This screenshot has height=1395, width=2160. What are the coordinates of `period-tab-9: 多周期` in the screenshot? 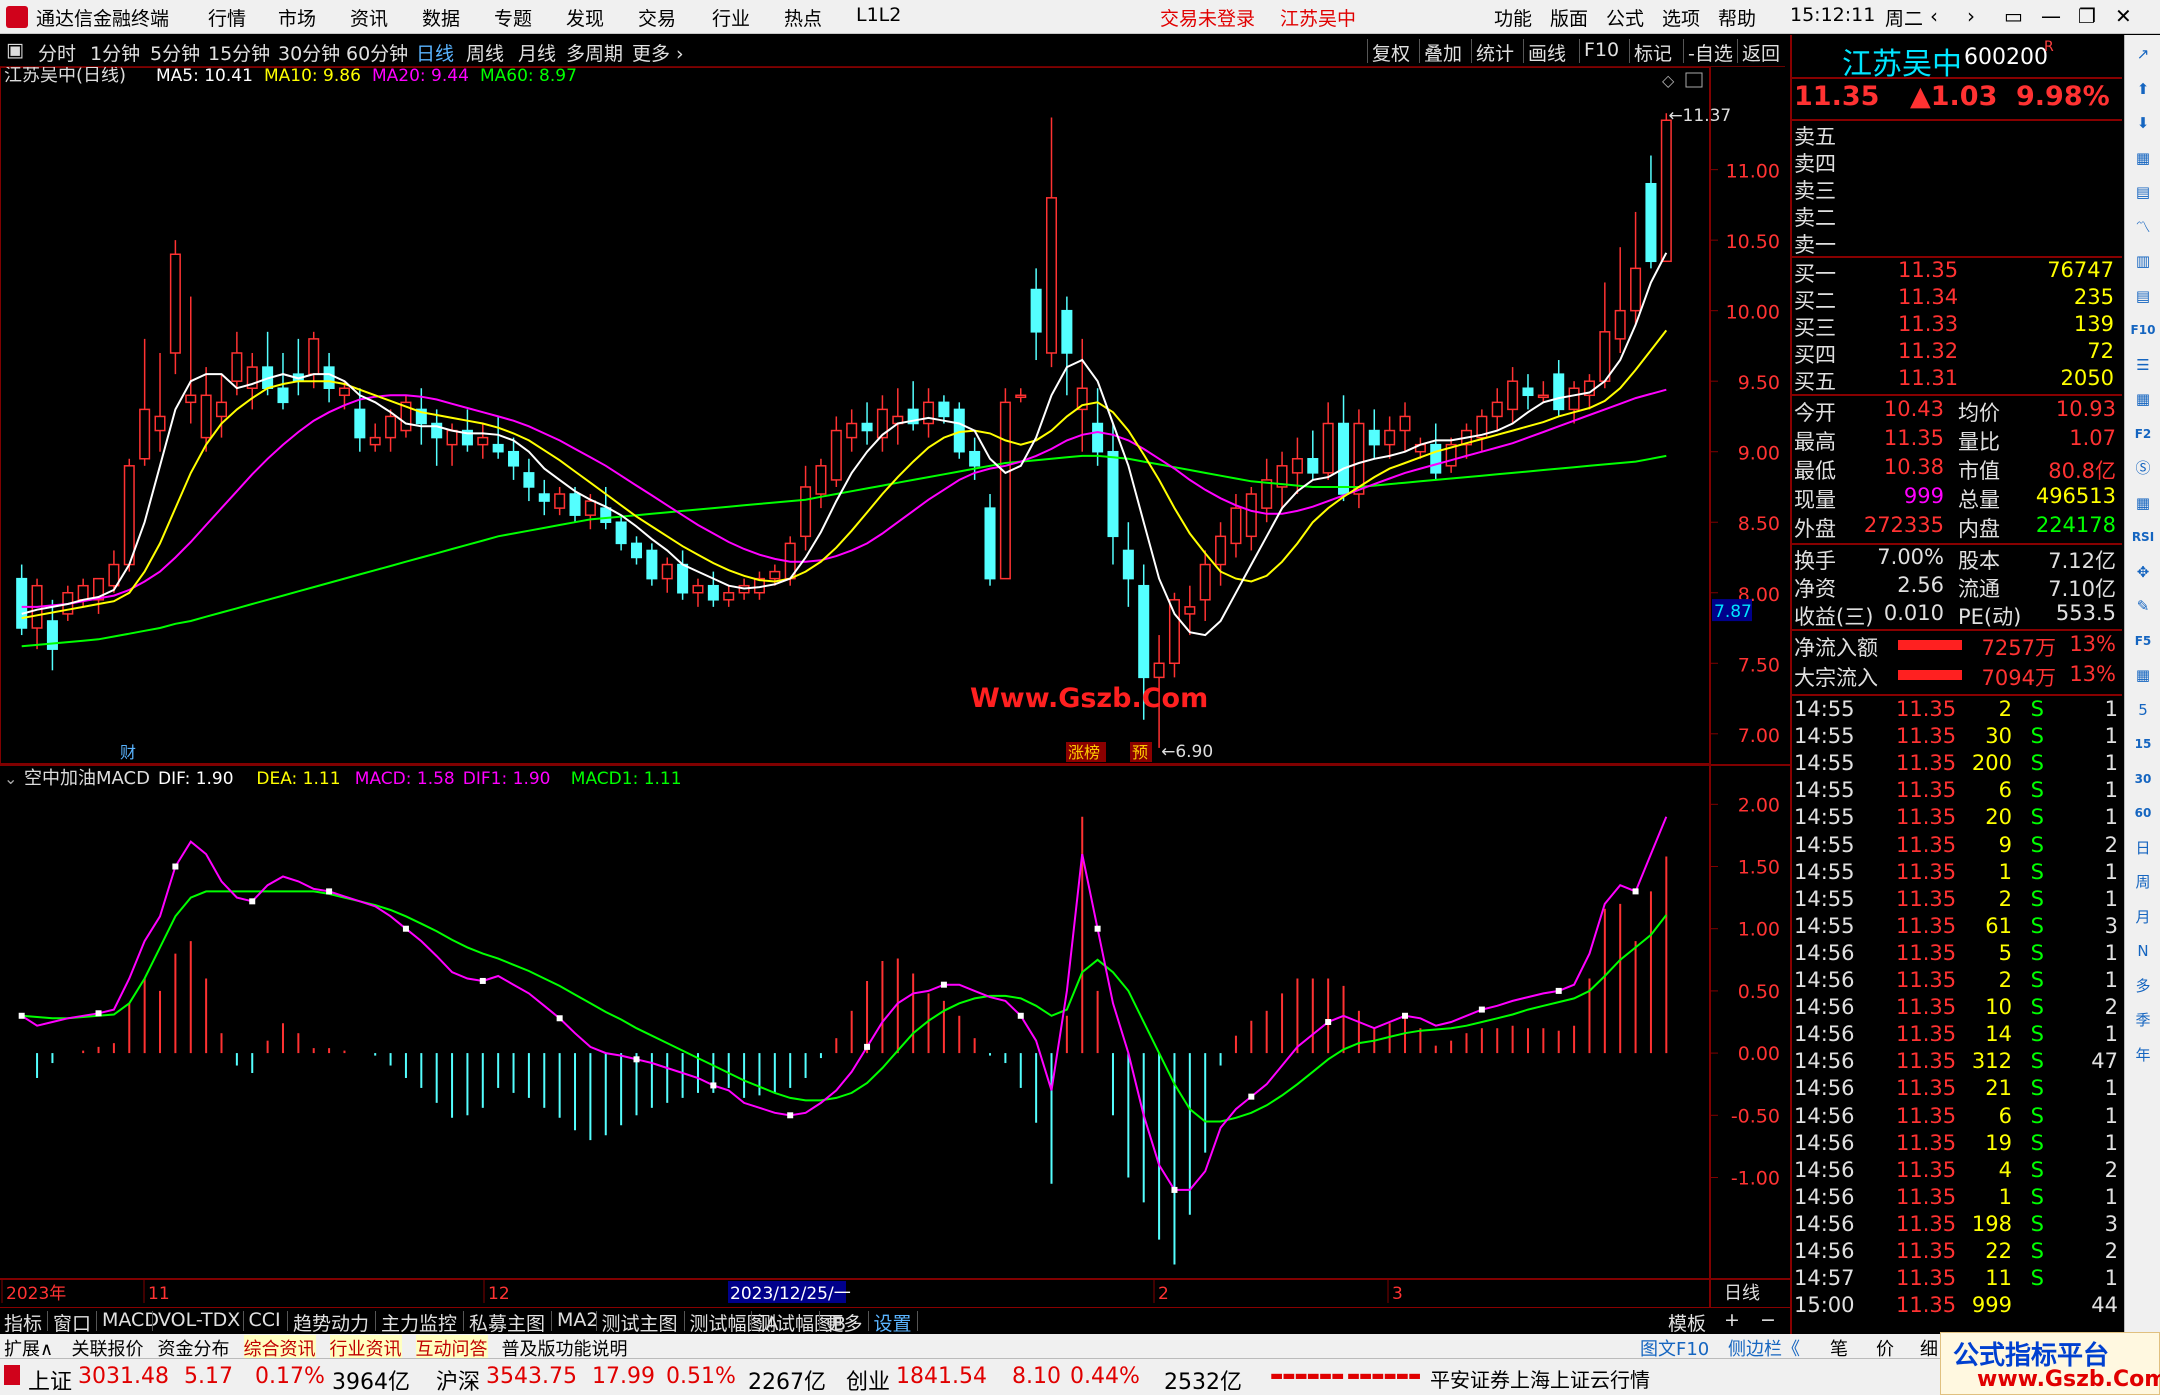 It's located at (594, 52).